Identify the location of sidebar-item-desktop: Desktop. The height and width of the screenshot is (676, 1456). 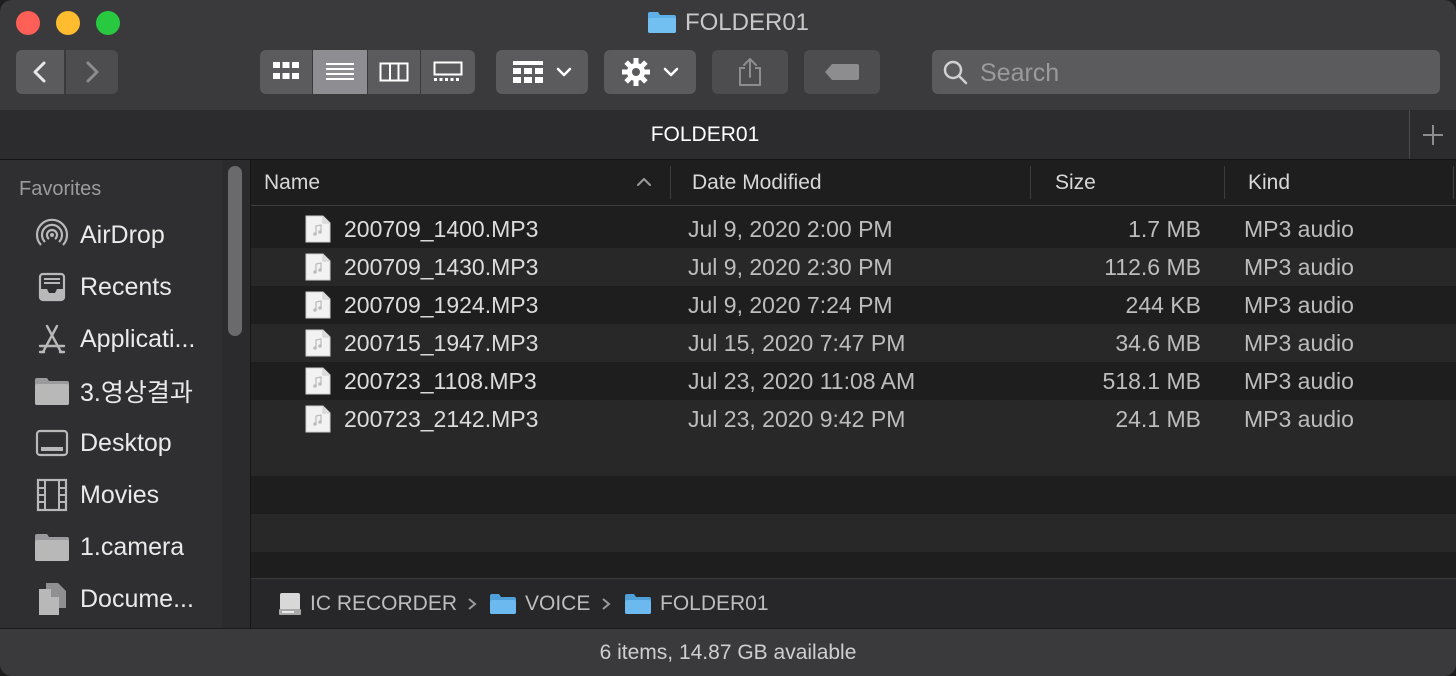
(126, 443).